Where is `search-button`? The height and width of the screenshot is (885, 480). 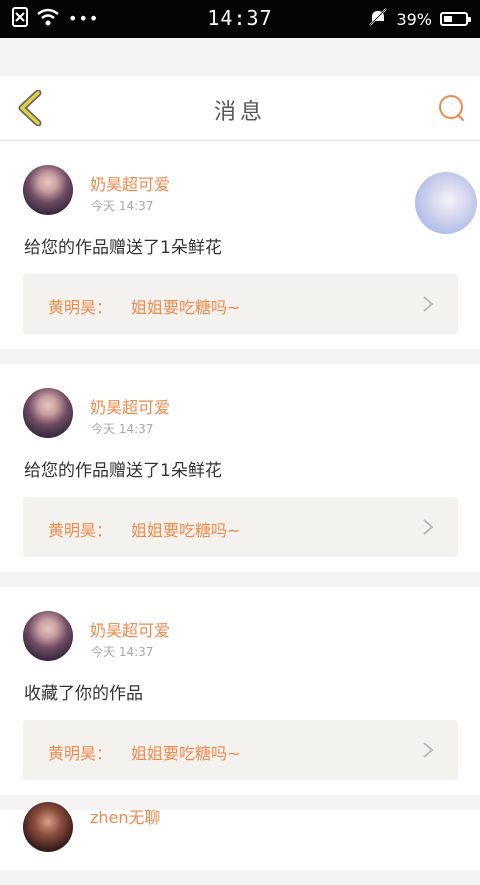 search-button is located at coordinates (452, 108).